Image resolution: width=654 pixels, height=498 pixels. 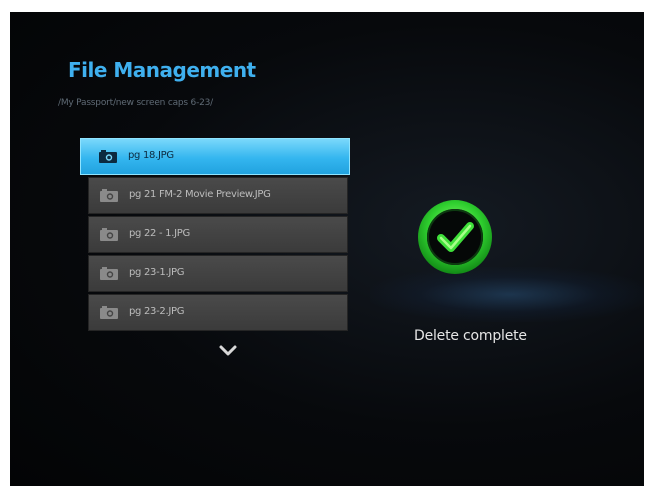 What do you see at coordinates (215, 156) in the screenshot?
I see `file-row-selected: pg 18.JPG` at bounding box center [215, 156].